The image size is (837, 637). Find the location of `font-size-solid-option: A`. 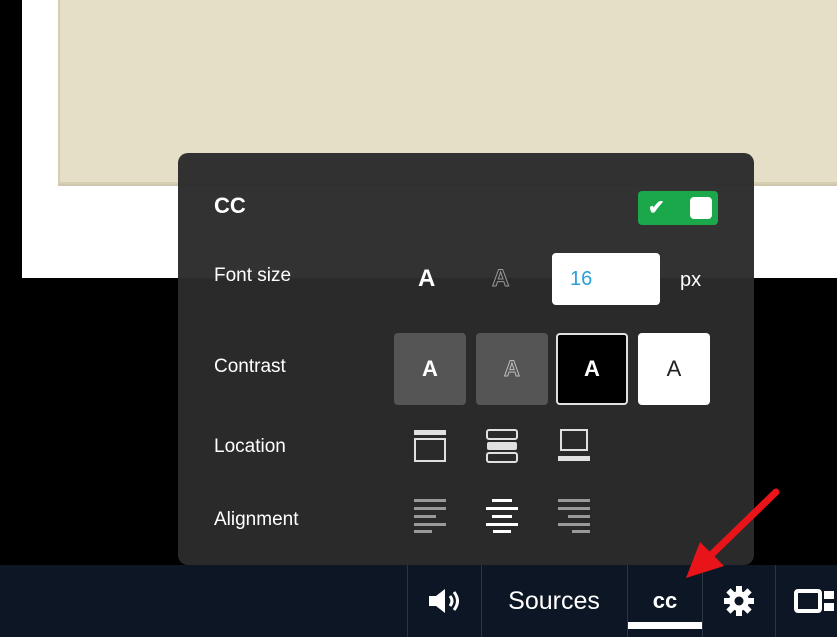

font-size-solid-option: A is located at coordinates (426, 279).